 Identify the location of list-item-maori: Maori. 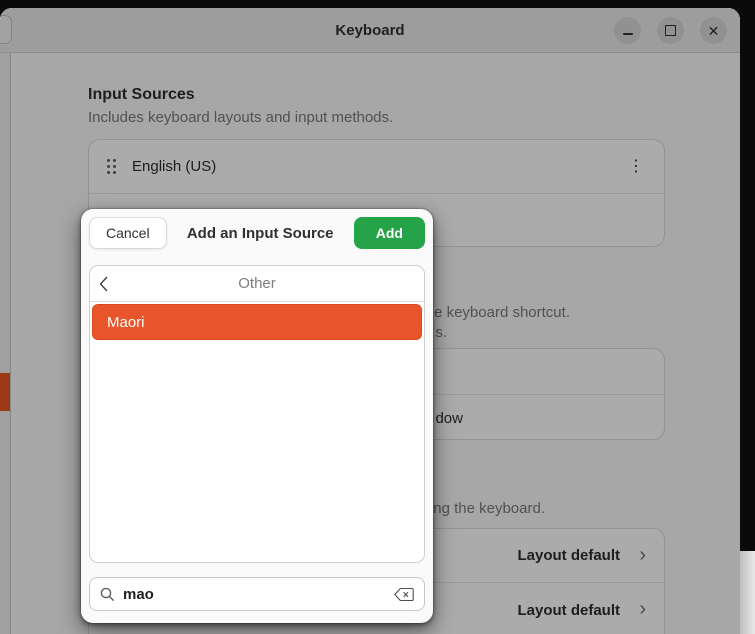
(257, 322).